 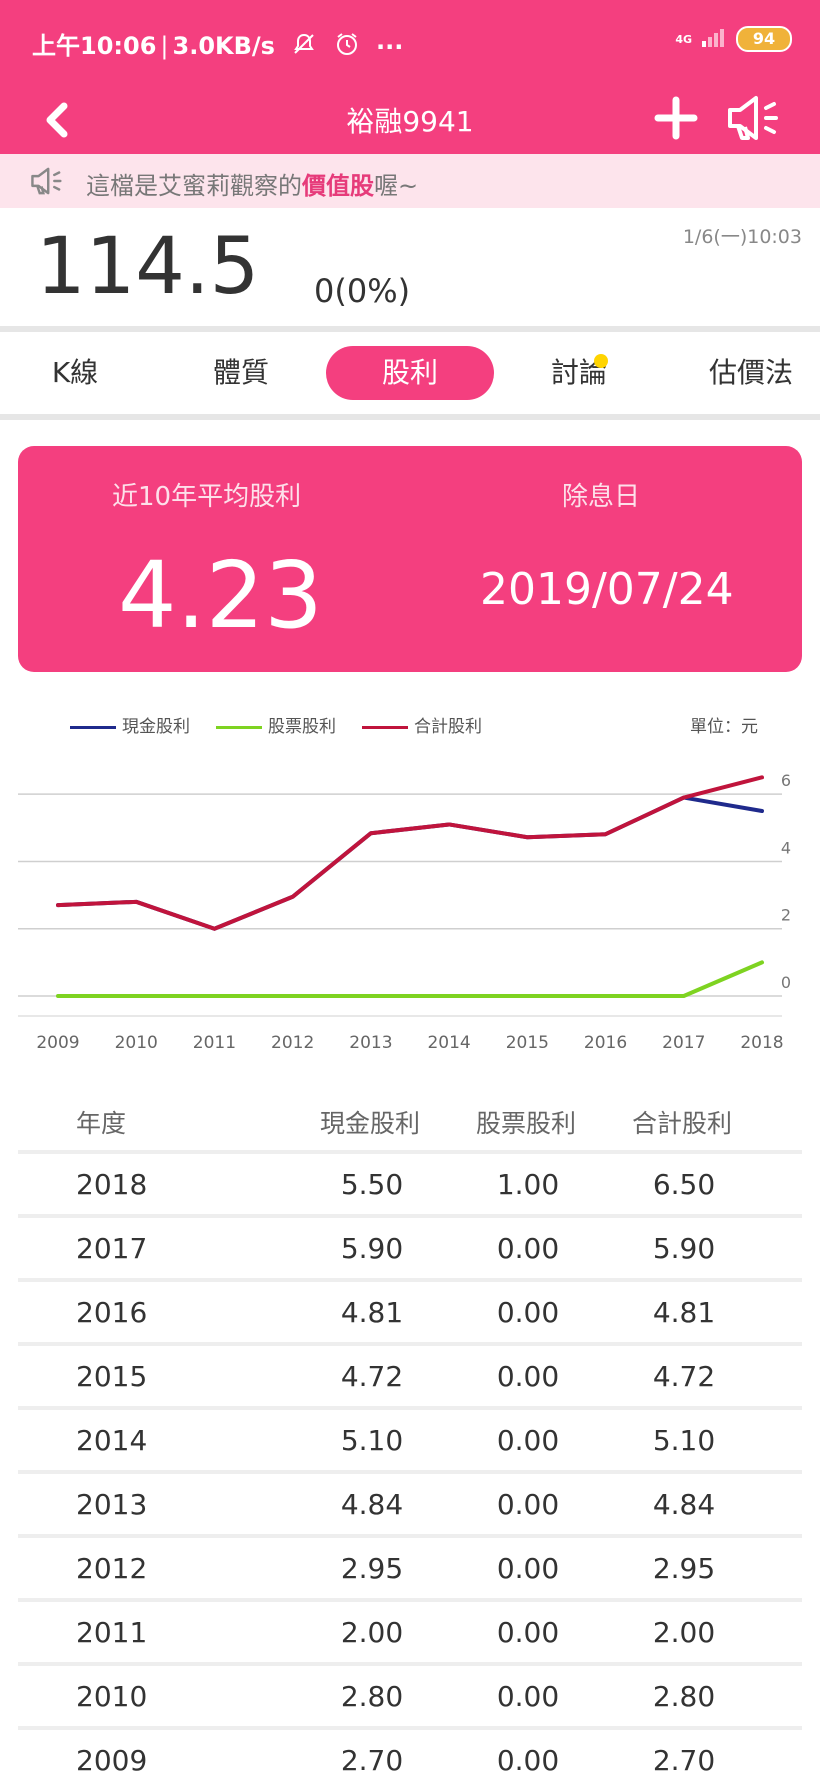 What do you see at coordinates (94, 46) in the screenshot?
I see `status-time: 上午10:06` at bounding box center [94, 46].